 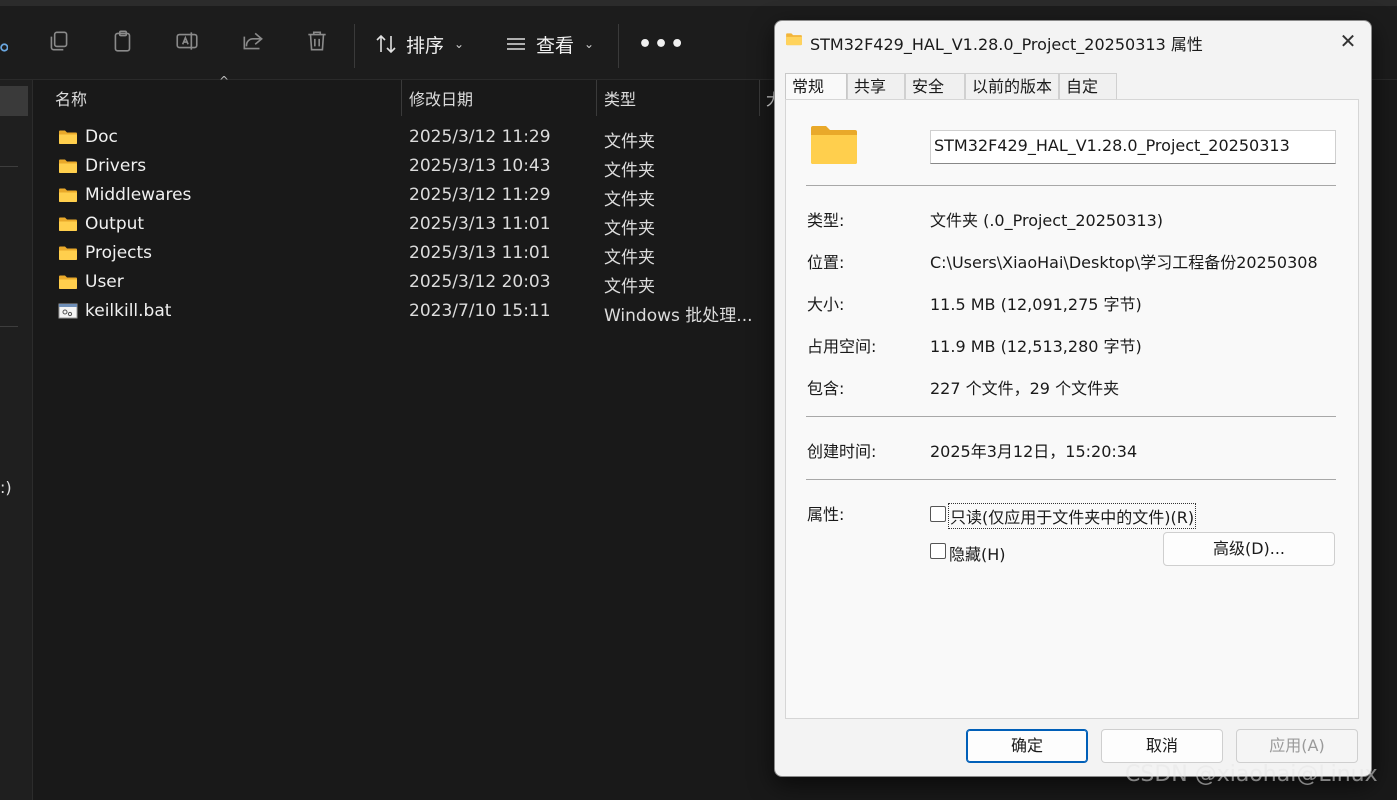 What do you see at coordinates (1036, 346) in the screenshot?
I see `size-on-disk-value: 11.9 MB (12,513,280 字节)` at bounding box center [1036, 346].